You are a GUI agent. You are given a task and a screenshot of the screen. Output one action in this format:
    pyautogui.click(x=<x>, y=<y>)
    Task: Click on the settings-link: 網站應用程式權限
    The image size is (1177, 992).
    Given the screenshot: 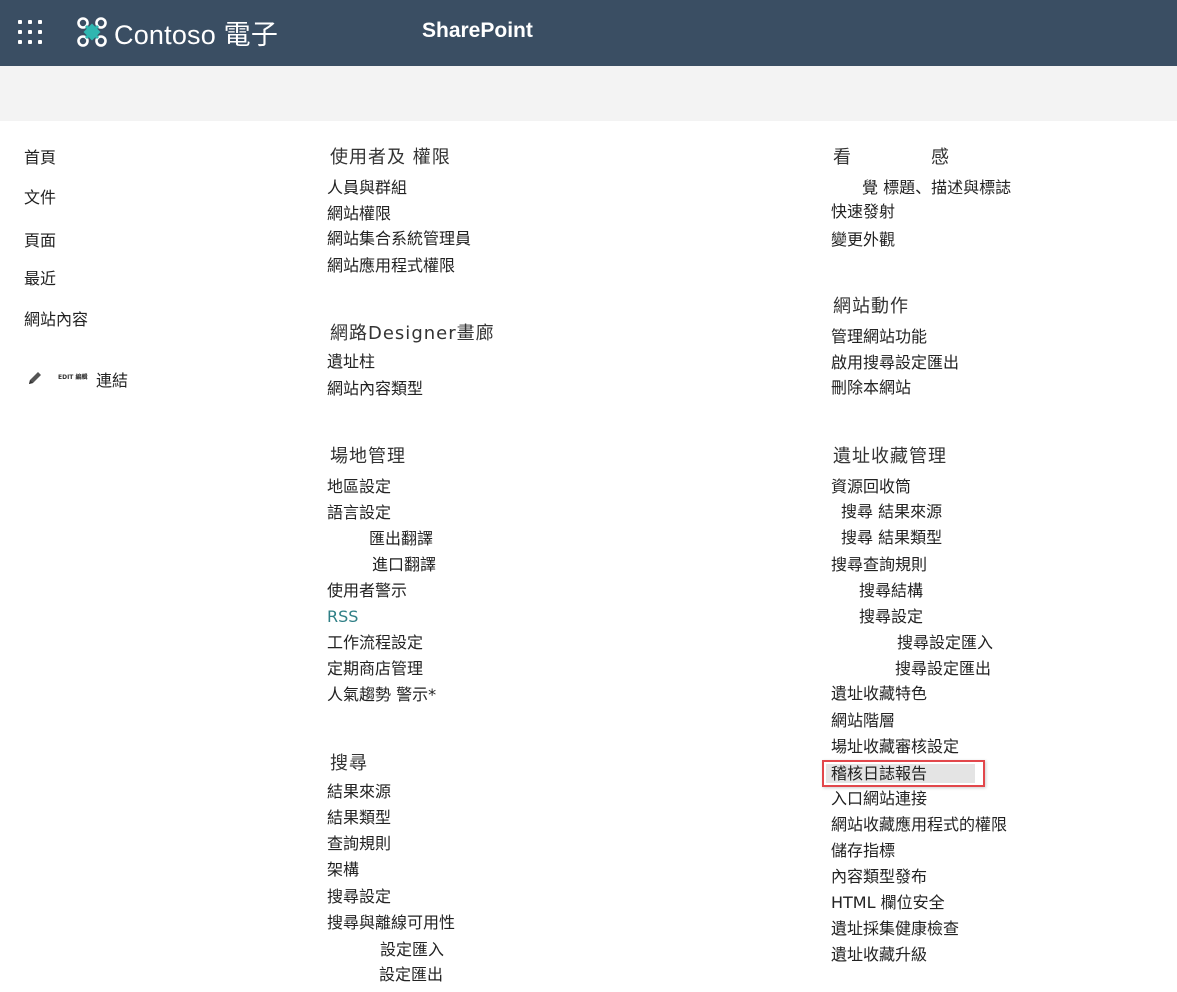 What is the action you would take?
    pyautogui.click(x=391, y=266)
    